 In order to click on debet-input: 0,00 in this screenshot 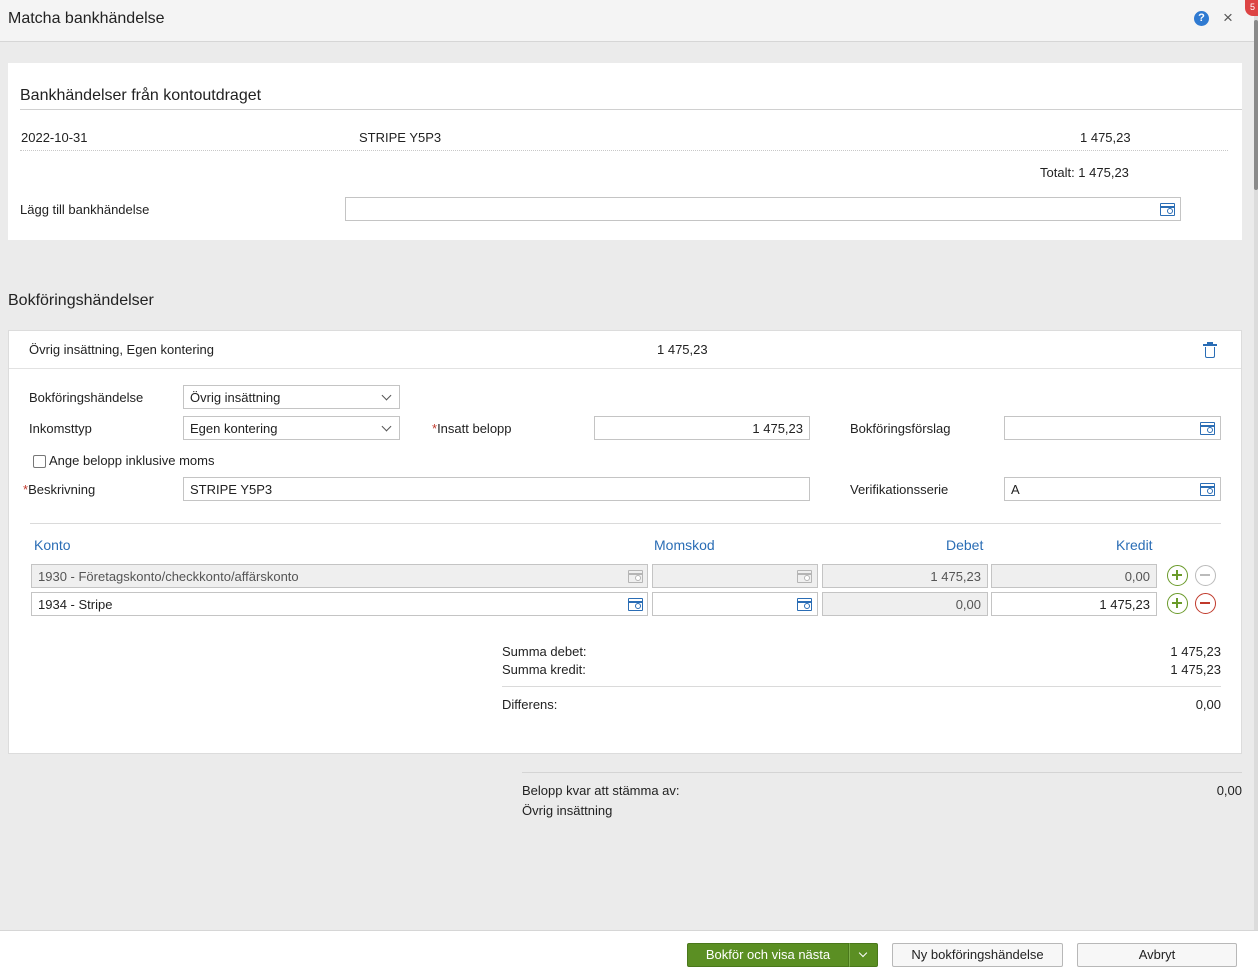, I will do `click(905, 604)`.